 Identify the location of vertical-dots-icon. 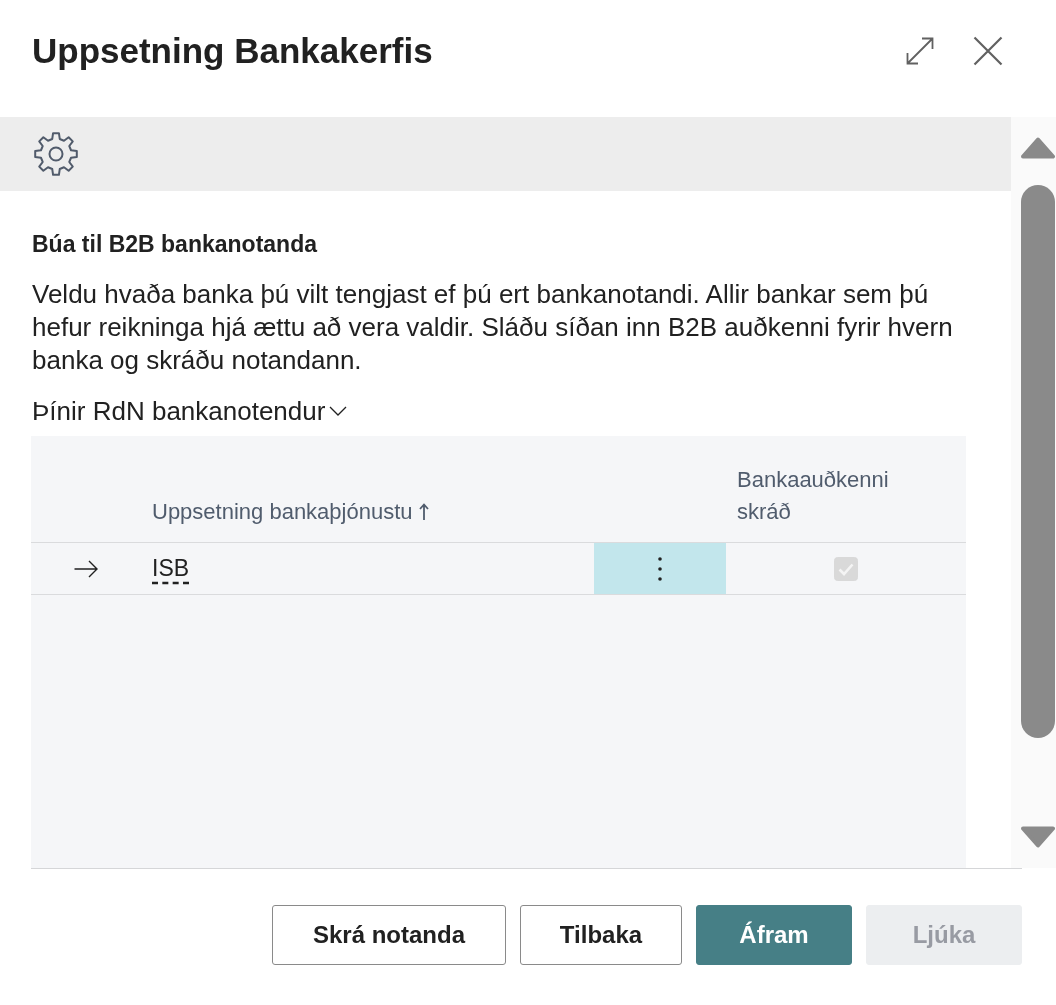
(660, 568).